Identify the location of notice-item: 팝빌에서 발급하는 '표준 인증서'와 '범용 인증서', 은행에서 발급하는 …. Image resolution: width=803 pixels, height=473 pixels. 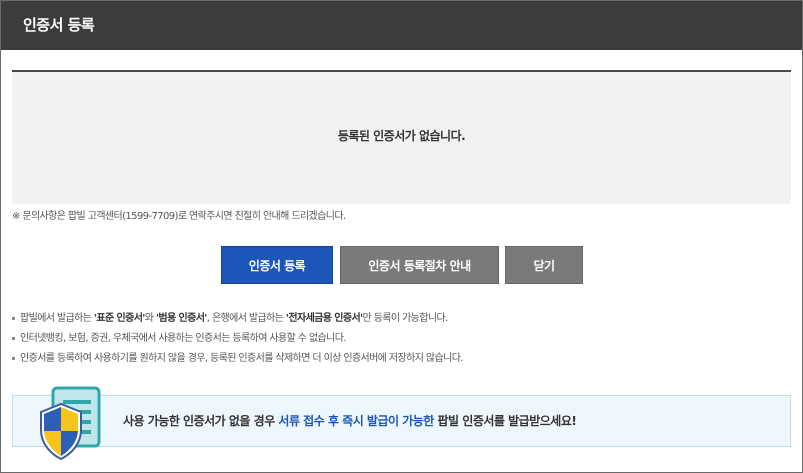
(237, 321).